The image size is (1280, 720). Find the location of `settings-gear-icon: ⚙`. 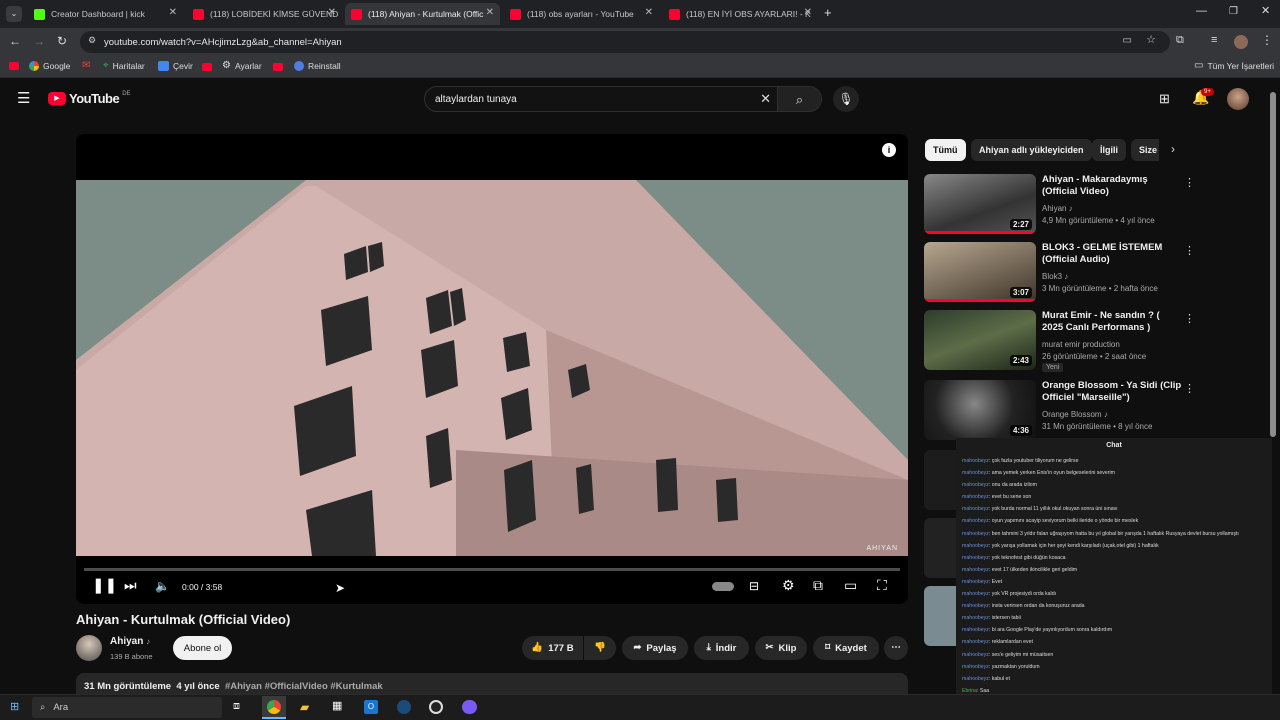

settings-gear-icon: ⚙ is located at coordinates (788, 585).